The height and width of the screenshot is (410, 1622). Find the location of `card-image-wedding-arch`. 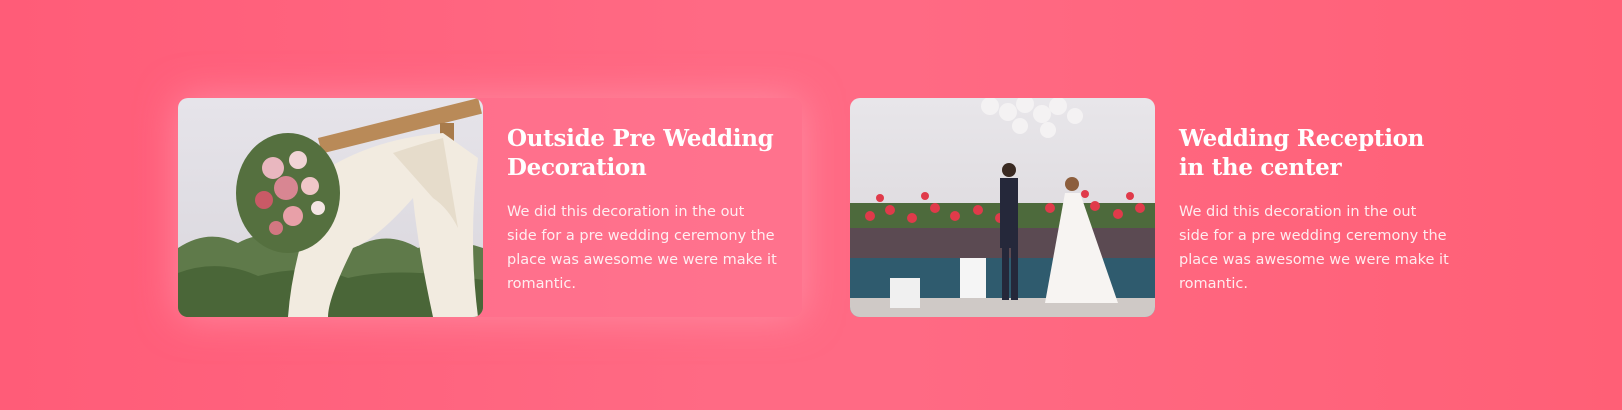

card-image-wedding-arch is located at coordinates (330, 207).